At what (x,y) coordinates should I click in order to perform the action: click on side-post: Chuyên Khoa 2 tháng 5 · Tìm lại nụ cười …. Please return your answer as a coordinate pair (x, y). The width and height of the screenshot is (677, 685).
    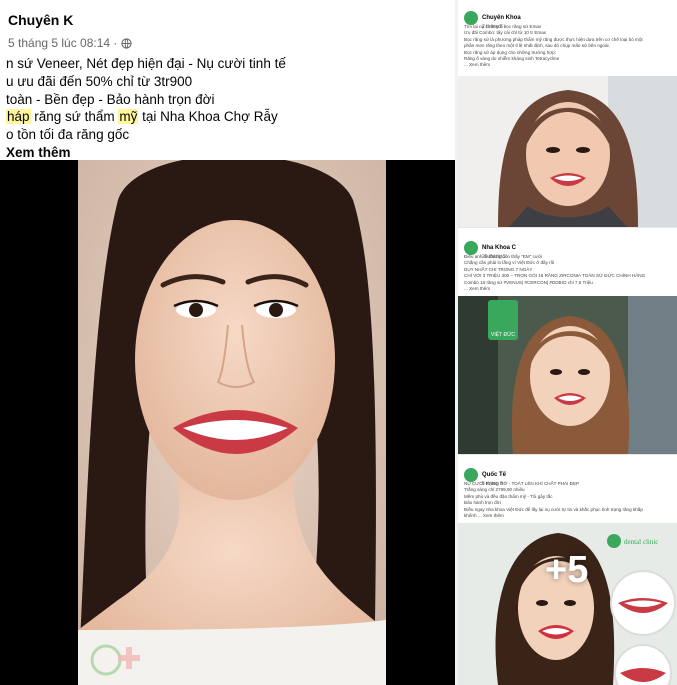
    Looking at the image, I should click on (567, 114).